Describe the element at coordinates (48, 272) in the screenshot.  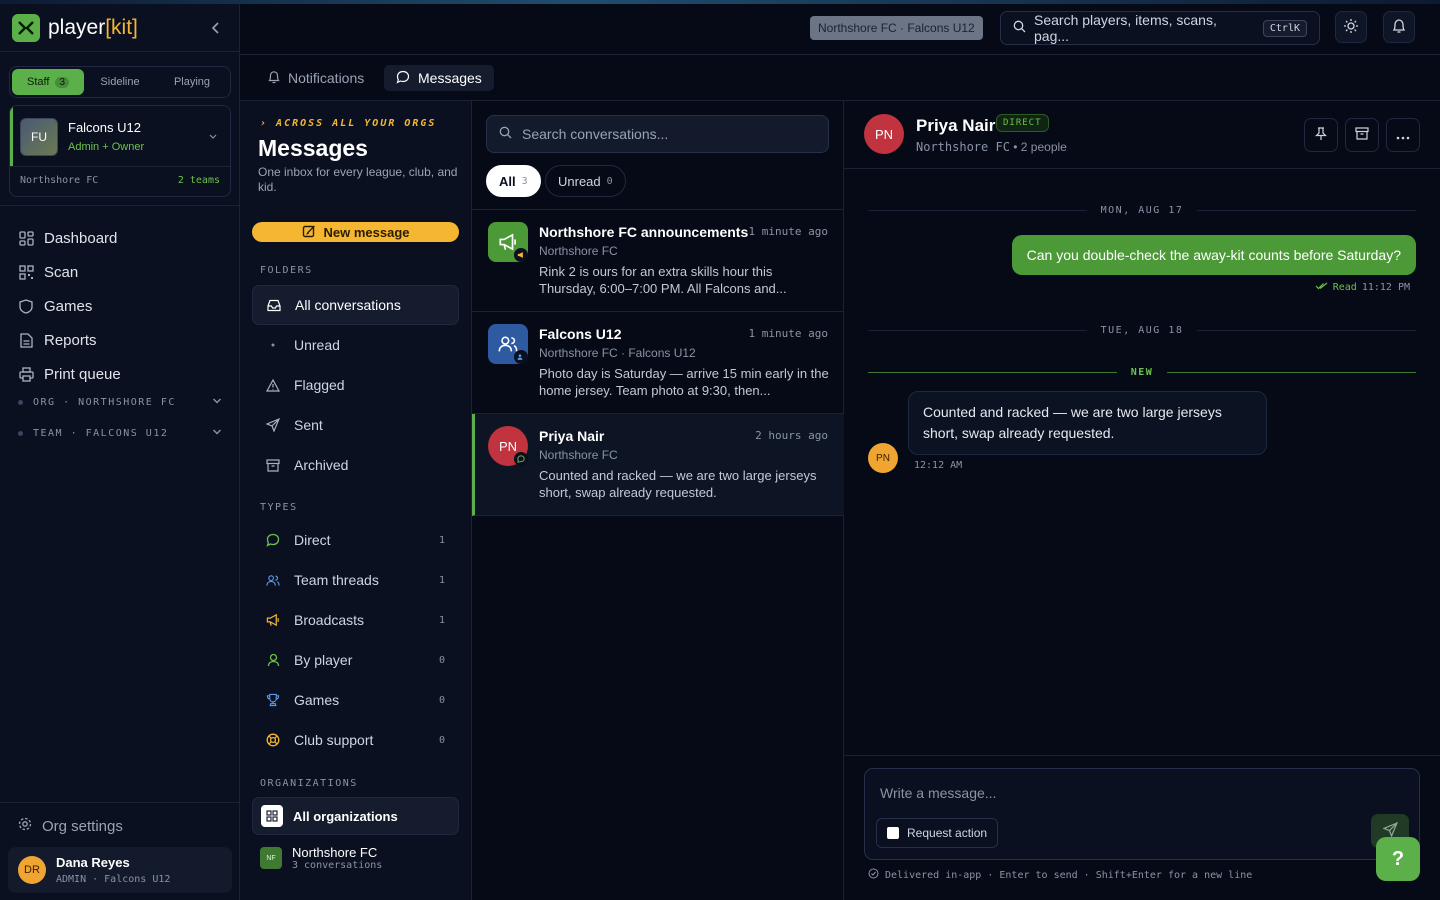
I see `nav-item-scan: Scan` at that location.